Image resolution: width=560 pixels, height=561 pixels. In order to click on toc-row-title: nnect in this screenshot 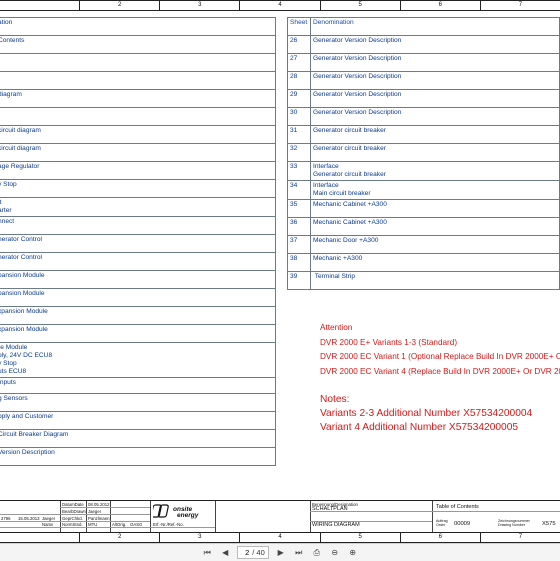, I will do `click(138, 225)`.